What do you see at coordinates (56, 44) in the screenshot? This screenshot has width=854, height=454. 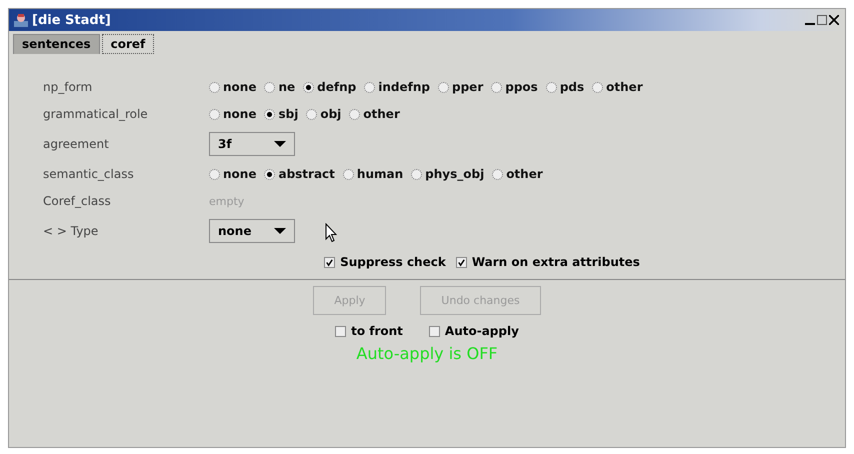 I see `tab: sentences` at bounding box center [56, 44].